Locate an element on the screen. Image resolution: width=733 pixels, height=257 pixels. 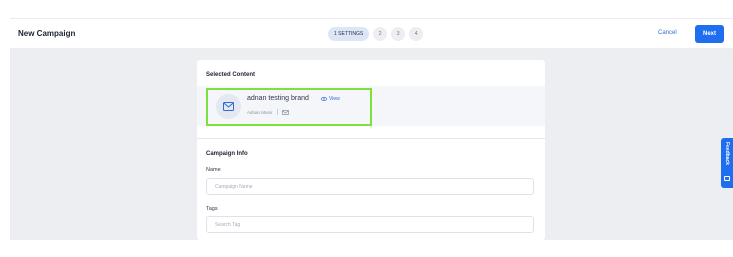
feedback-label: Feedback is located at coordinates (727, 154).